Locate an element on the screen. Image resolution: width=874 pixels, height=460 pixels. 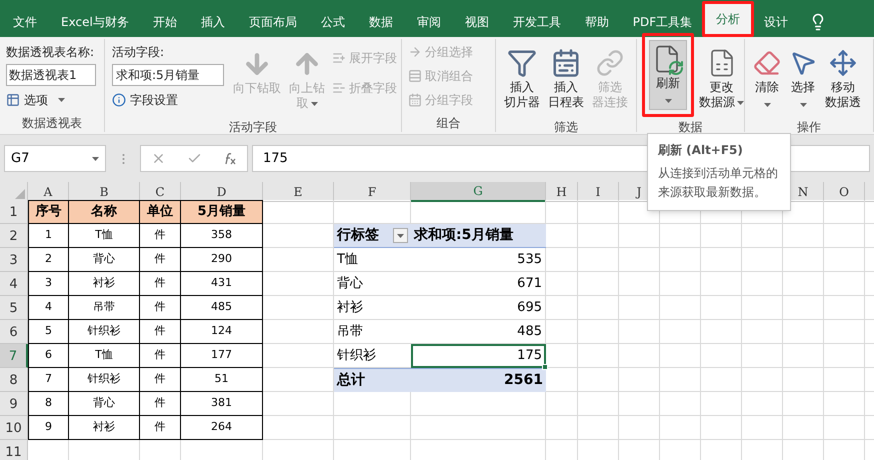
ribbon-tab: 视图 is located at coordinates (477, 22).